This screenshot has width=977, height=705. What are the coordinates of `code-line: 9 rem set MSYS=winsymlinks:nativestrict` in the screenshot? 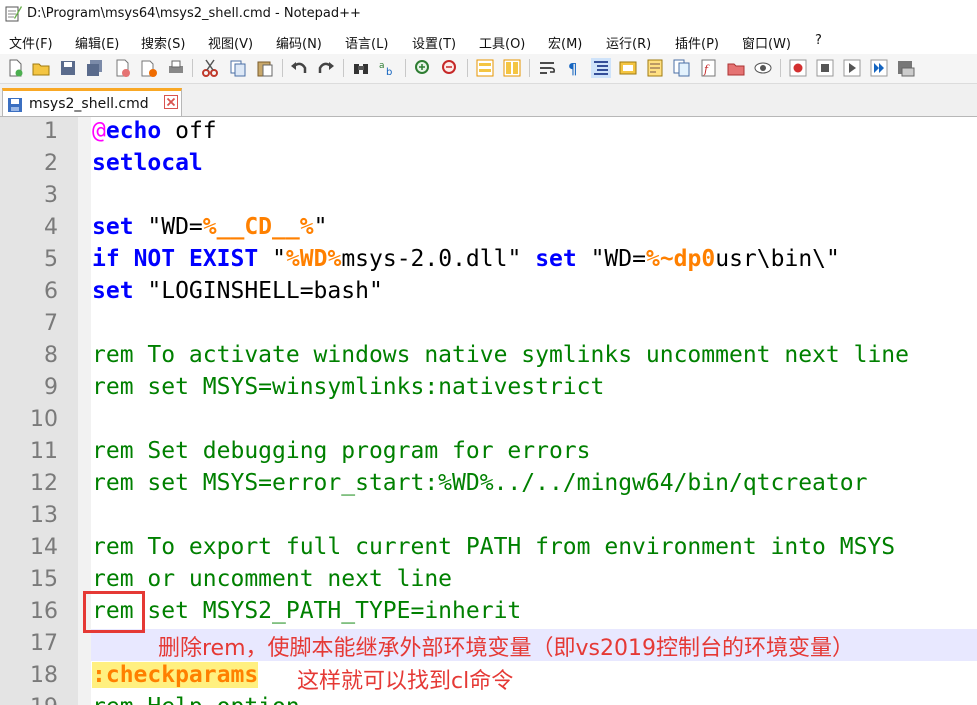 It's located at (488, 389).